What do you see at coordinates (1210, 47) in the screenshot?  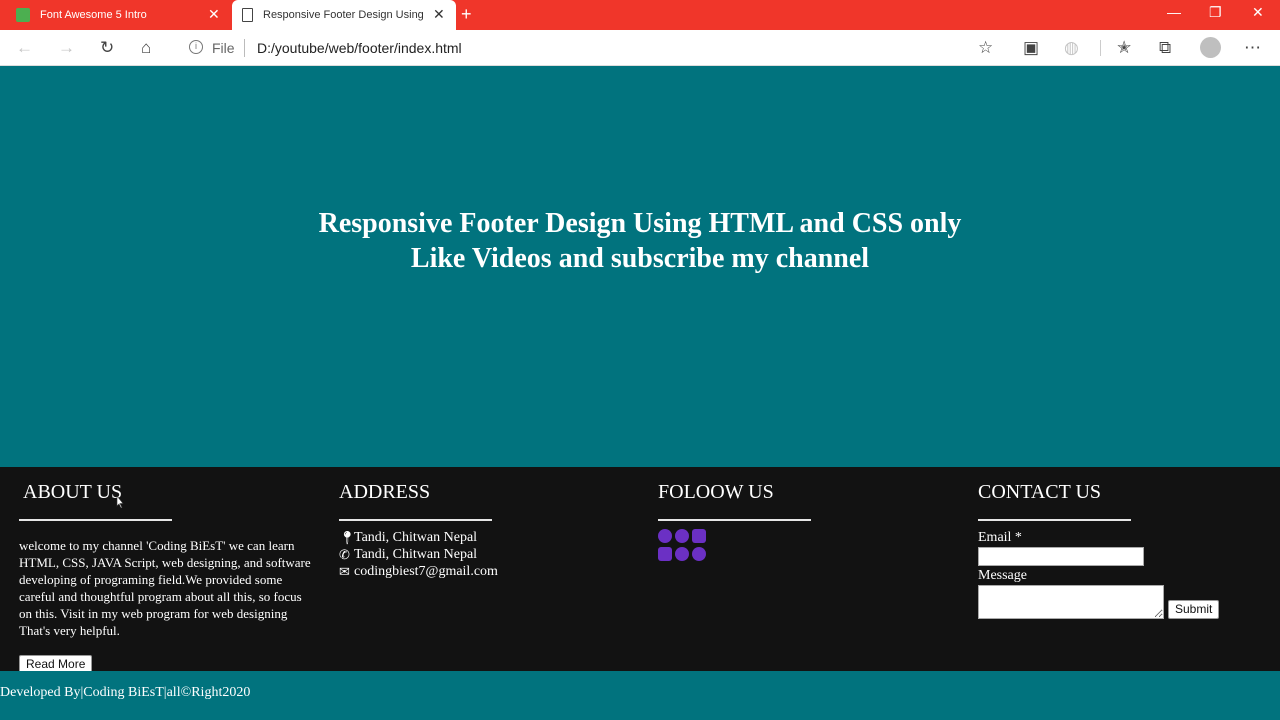 I see `profile-avatar` at bounding box center [1210, 47].